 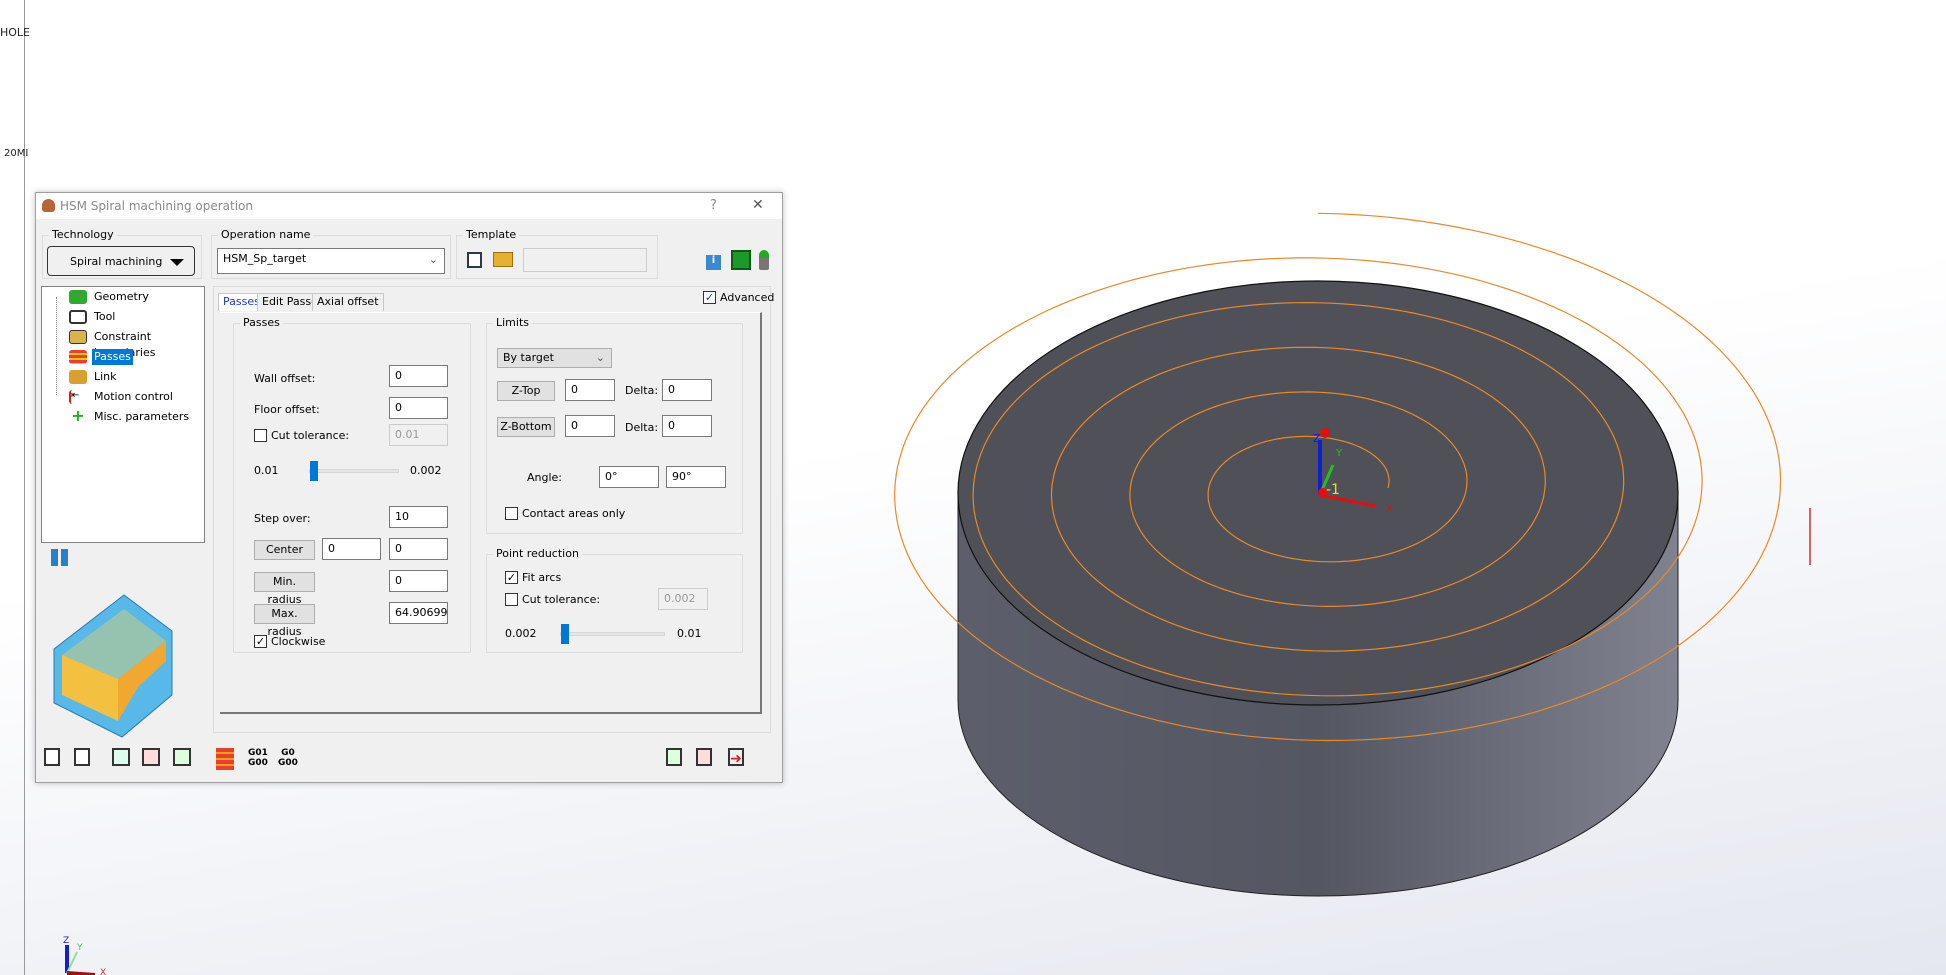 I want to click on pr-cut-tolerance-input: 0.002, so click(x=683, y=599).